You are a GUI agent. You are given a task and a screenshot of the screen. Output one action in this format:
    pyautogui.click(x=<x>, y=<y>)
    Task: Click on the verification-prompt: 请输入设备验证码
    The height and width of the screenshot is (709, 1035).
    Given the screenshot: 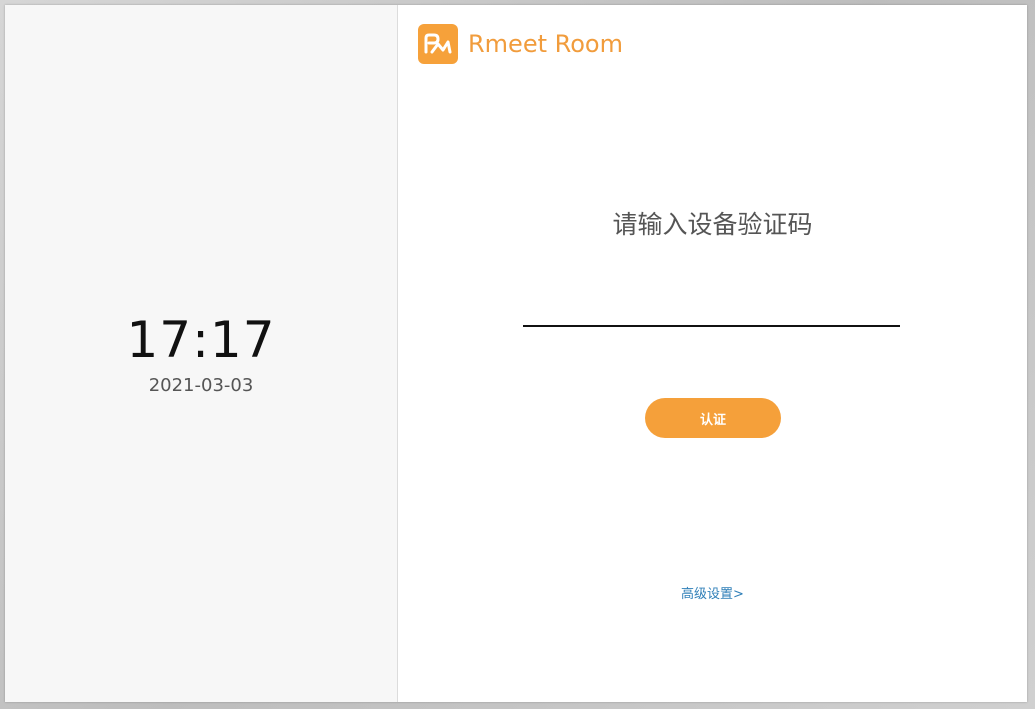 What is the action you would take?
    pyautogui.click(x=712, y=224)
    